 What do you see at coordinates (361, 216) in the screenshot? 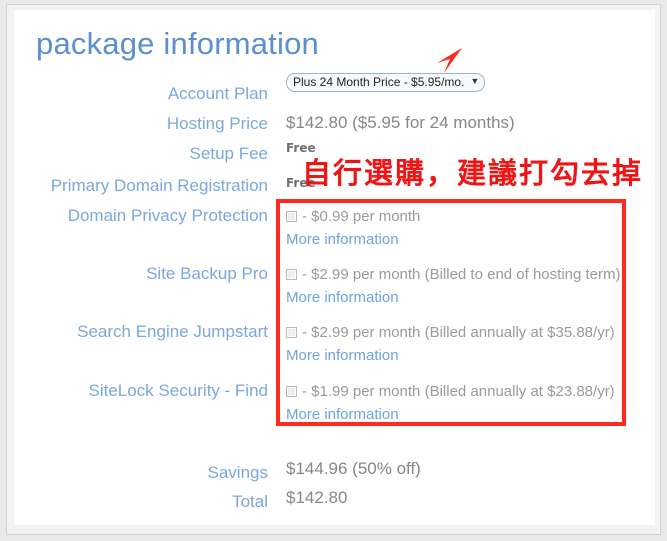
I see `addon-price-domain-privacy-protection: - $0.99 per month` at bounding box center [361, 216].